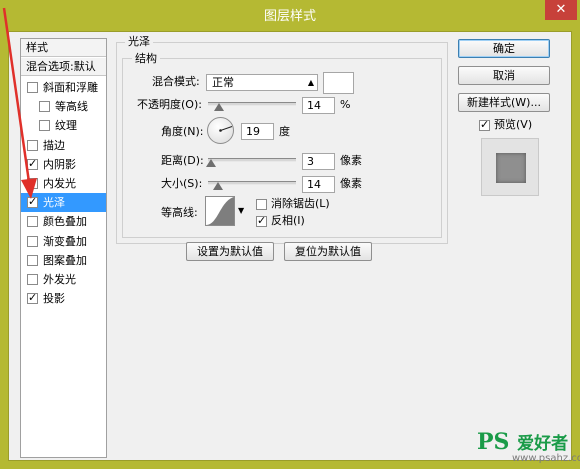  Describe the element at coordinates (169, 104) in the screenshot. I see `opacity-label: 不透明度(O):` at that location.